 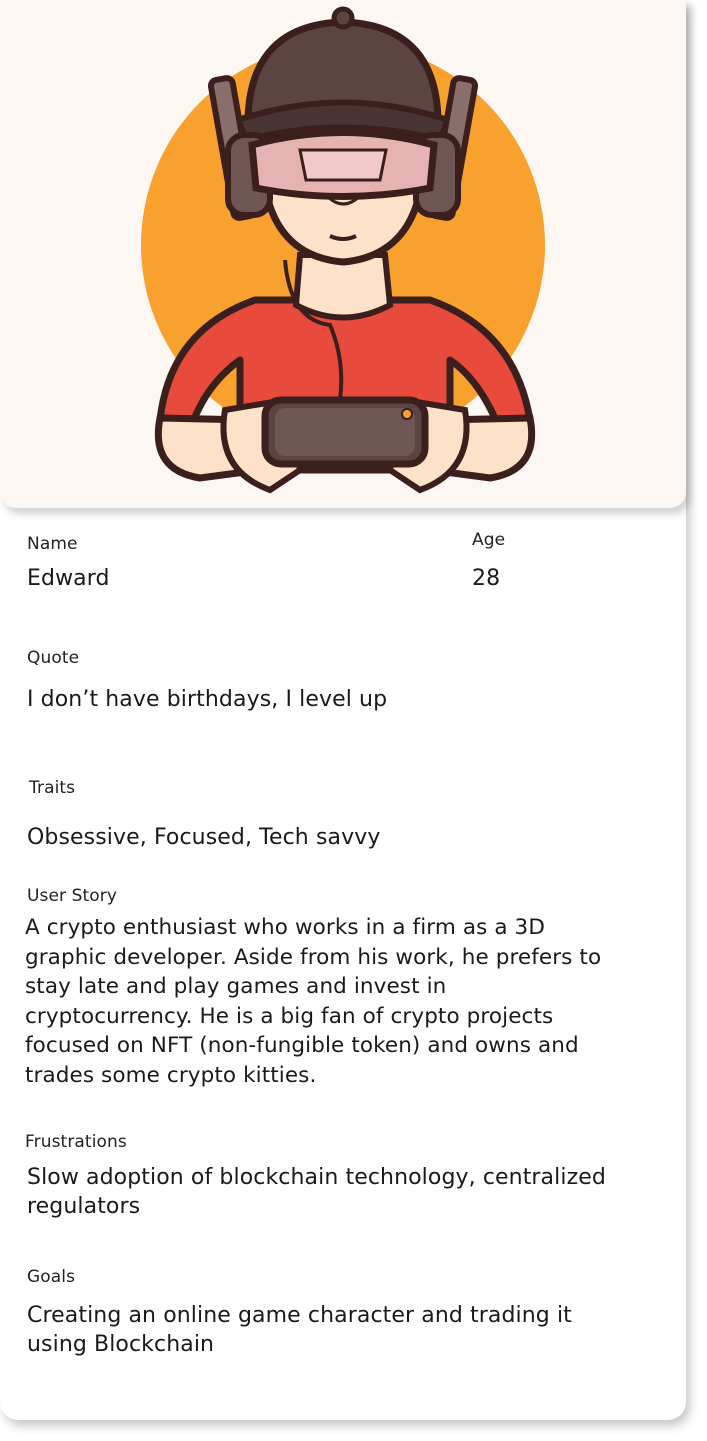 What do you see at coordinates (207, 699) in the screenshot?
I see `quote-value: I don’t have birthdays, I level up` at bounding box center [207, 699].